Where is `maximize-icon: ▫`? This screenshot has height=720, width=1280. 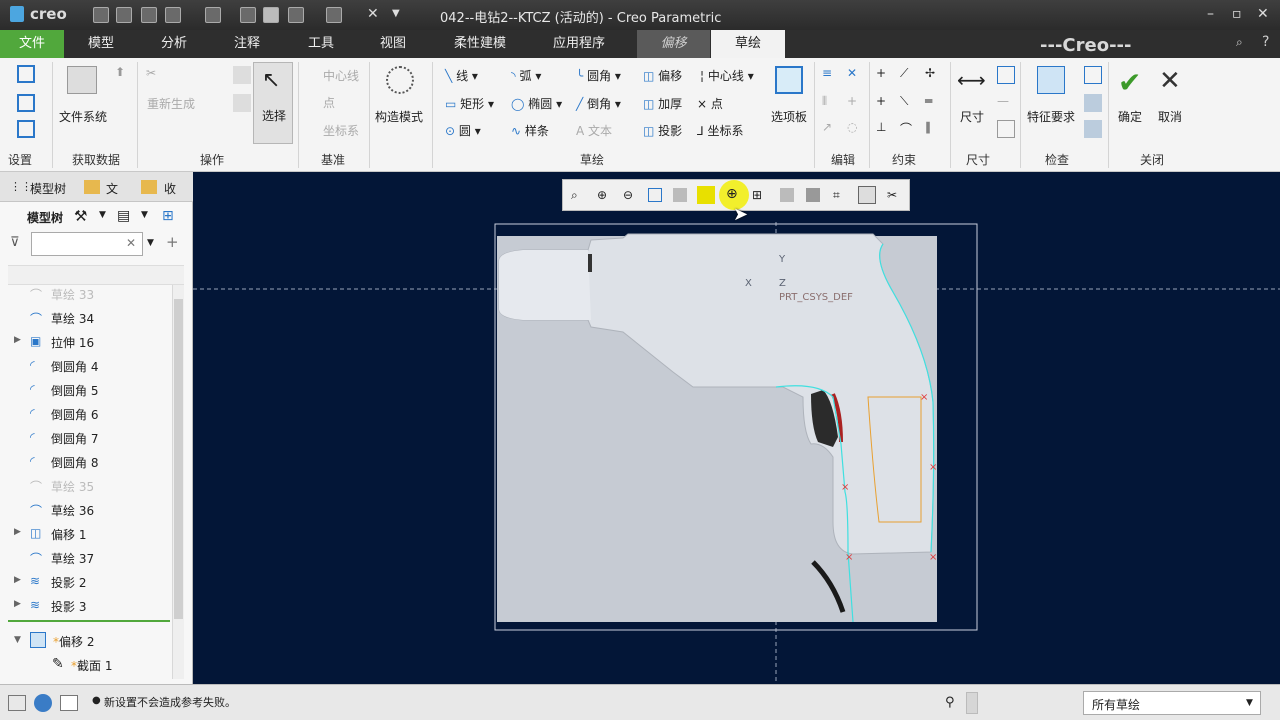 maximize-icon: ▫ is located at coordinates (1237, 14).